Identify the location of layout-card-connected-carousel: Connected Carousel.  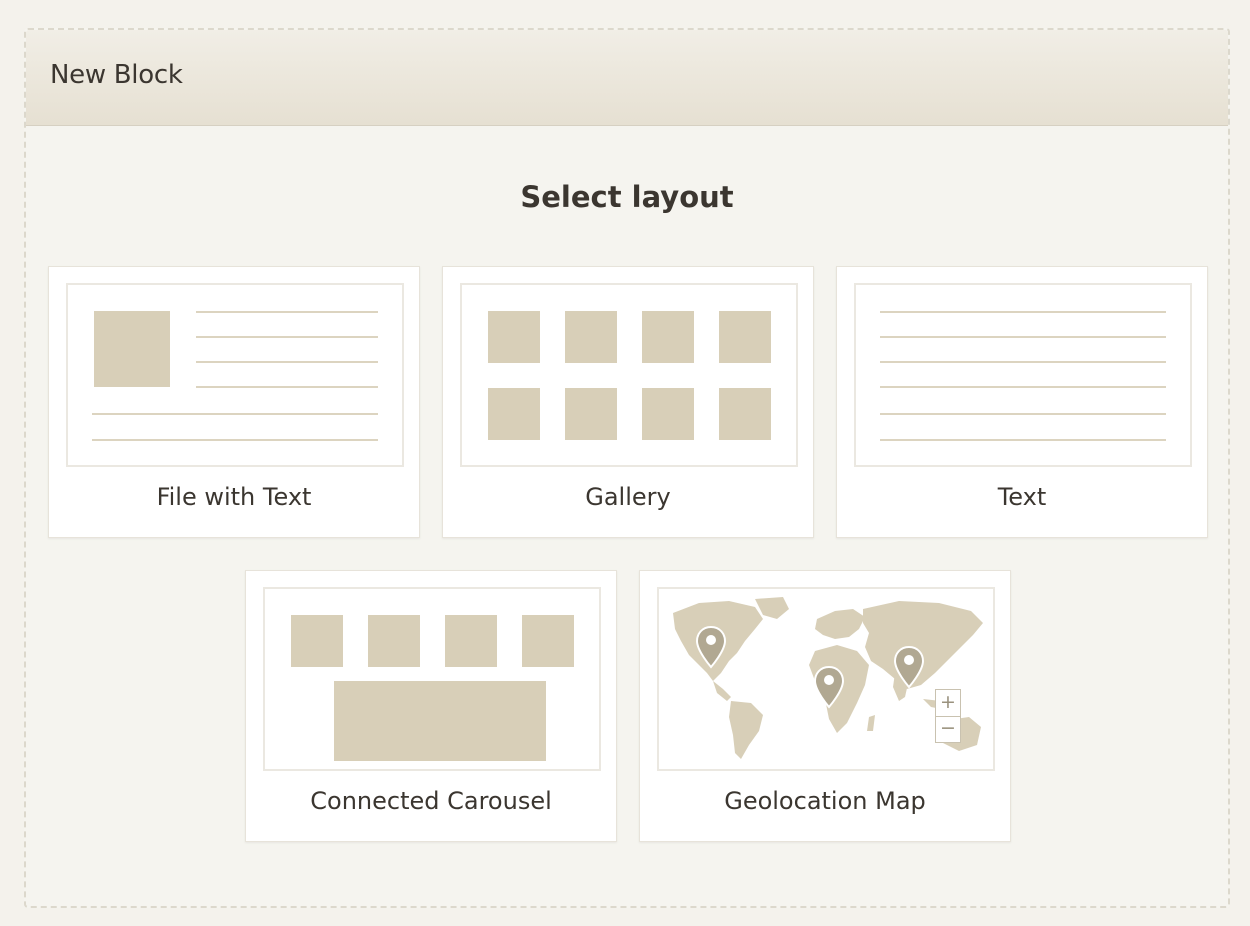
(431, 706).